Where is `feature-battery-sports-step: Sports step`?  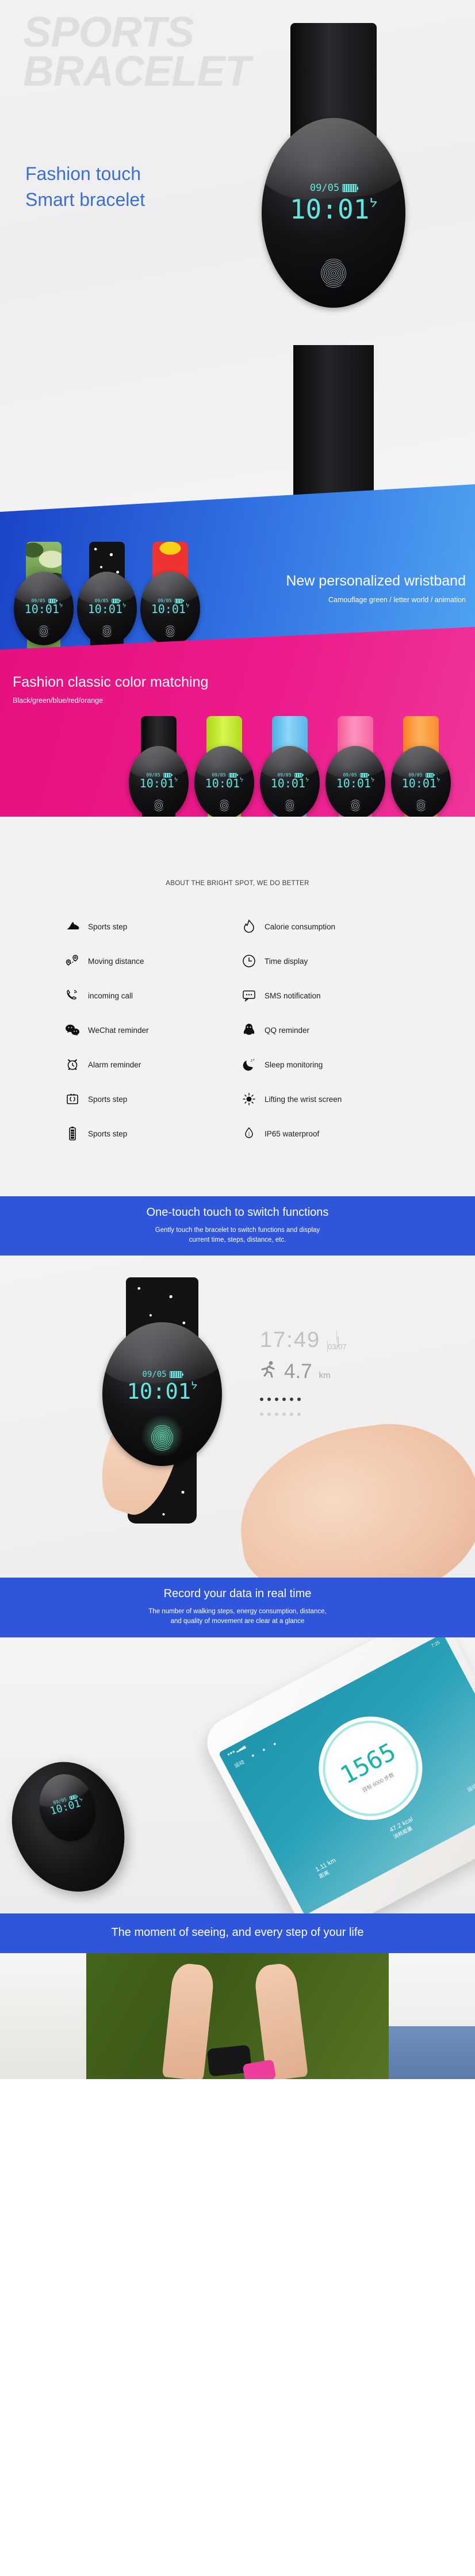 feature-battery-sports-step: Sports step is located at coordinates (149, 1133).